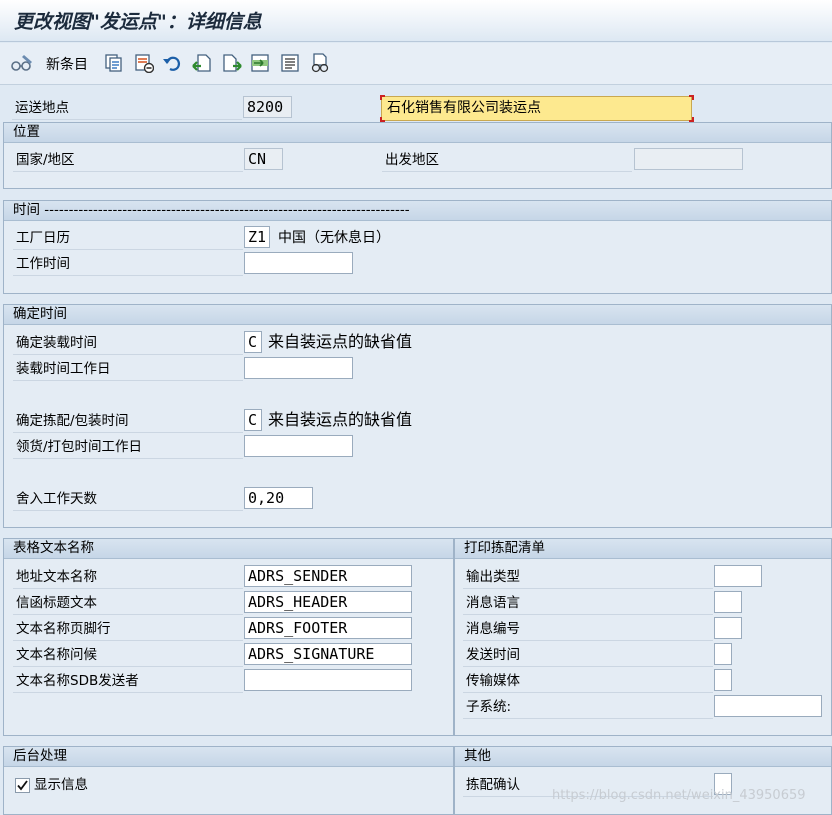 The image size is (832, 815). I want to click on location-panel-title: 位置, so click(417, 133).